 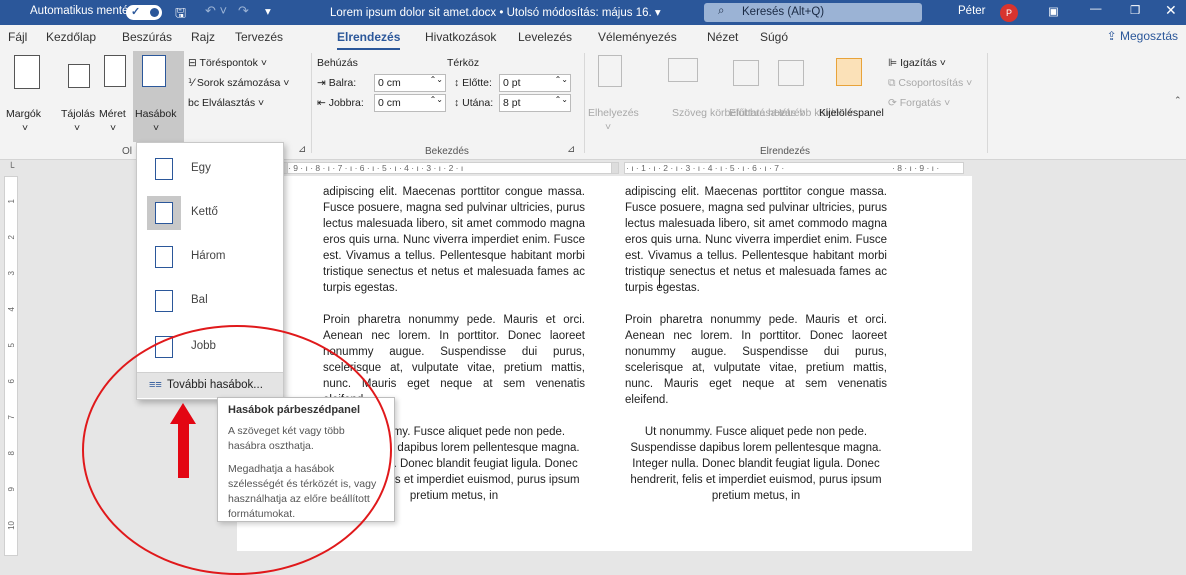 I want to click on tab-references: Hivatkozások, so click(x=460, y=37).